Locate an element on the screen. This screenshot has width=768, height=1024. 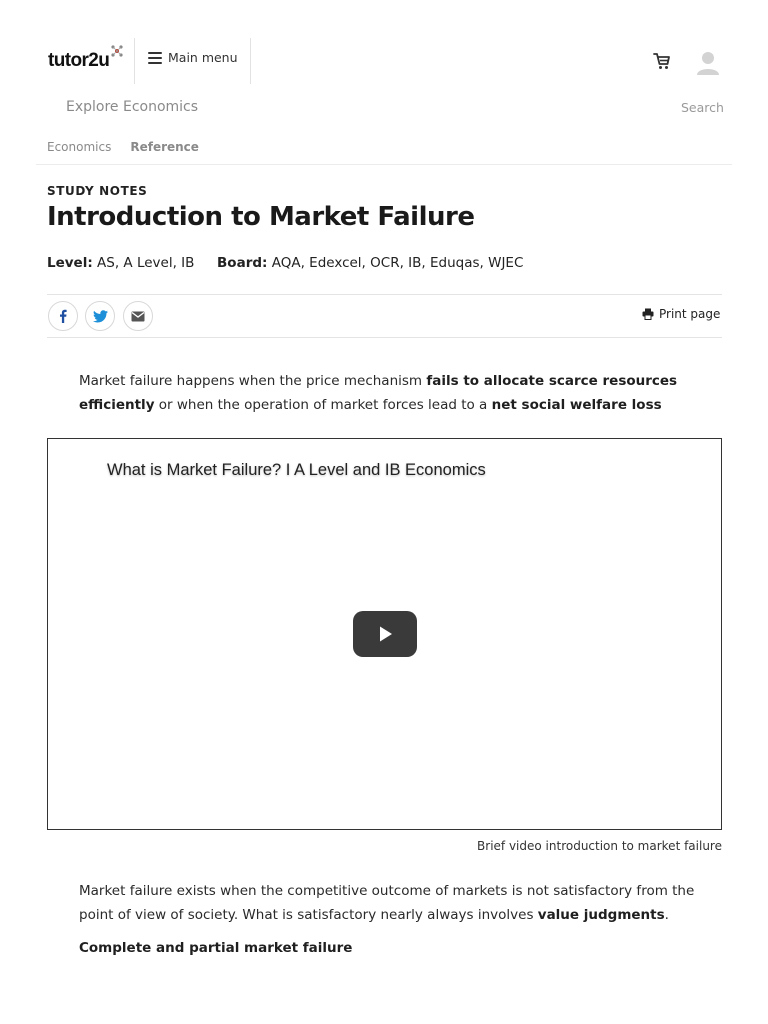
play-icon is located at coordinates (386, 634).